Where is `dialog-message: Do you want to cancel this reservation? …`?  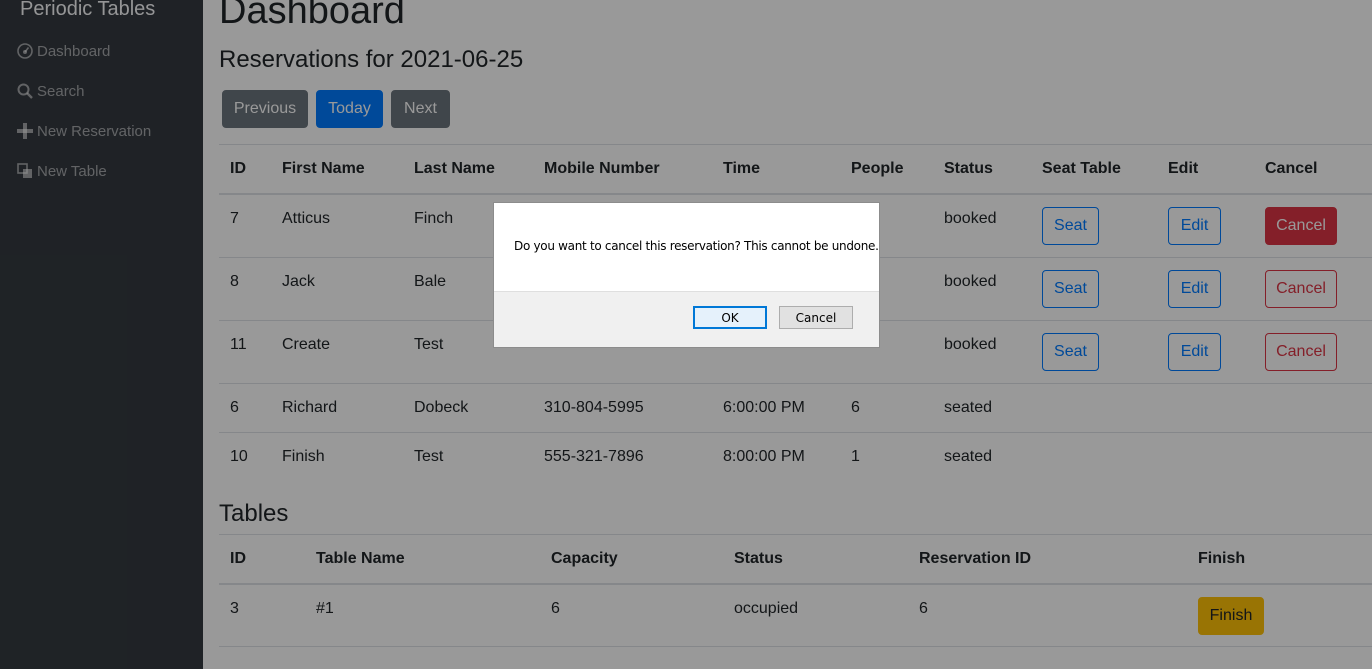 dialog-message: Do you want to cancel this reservation? … is located at coordinates (696, 246).